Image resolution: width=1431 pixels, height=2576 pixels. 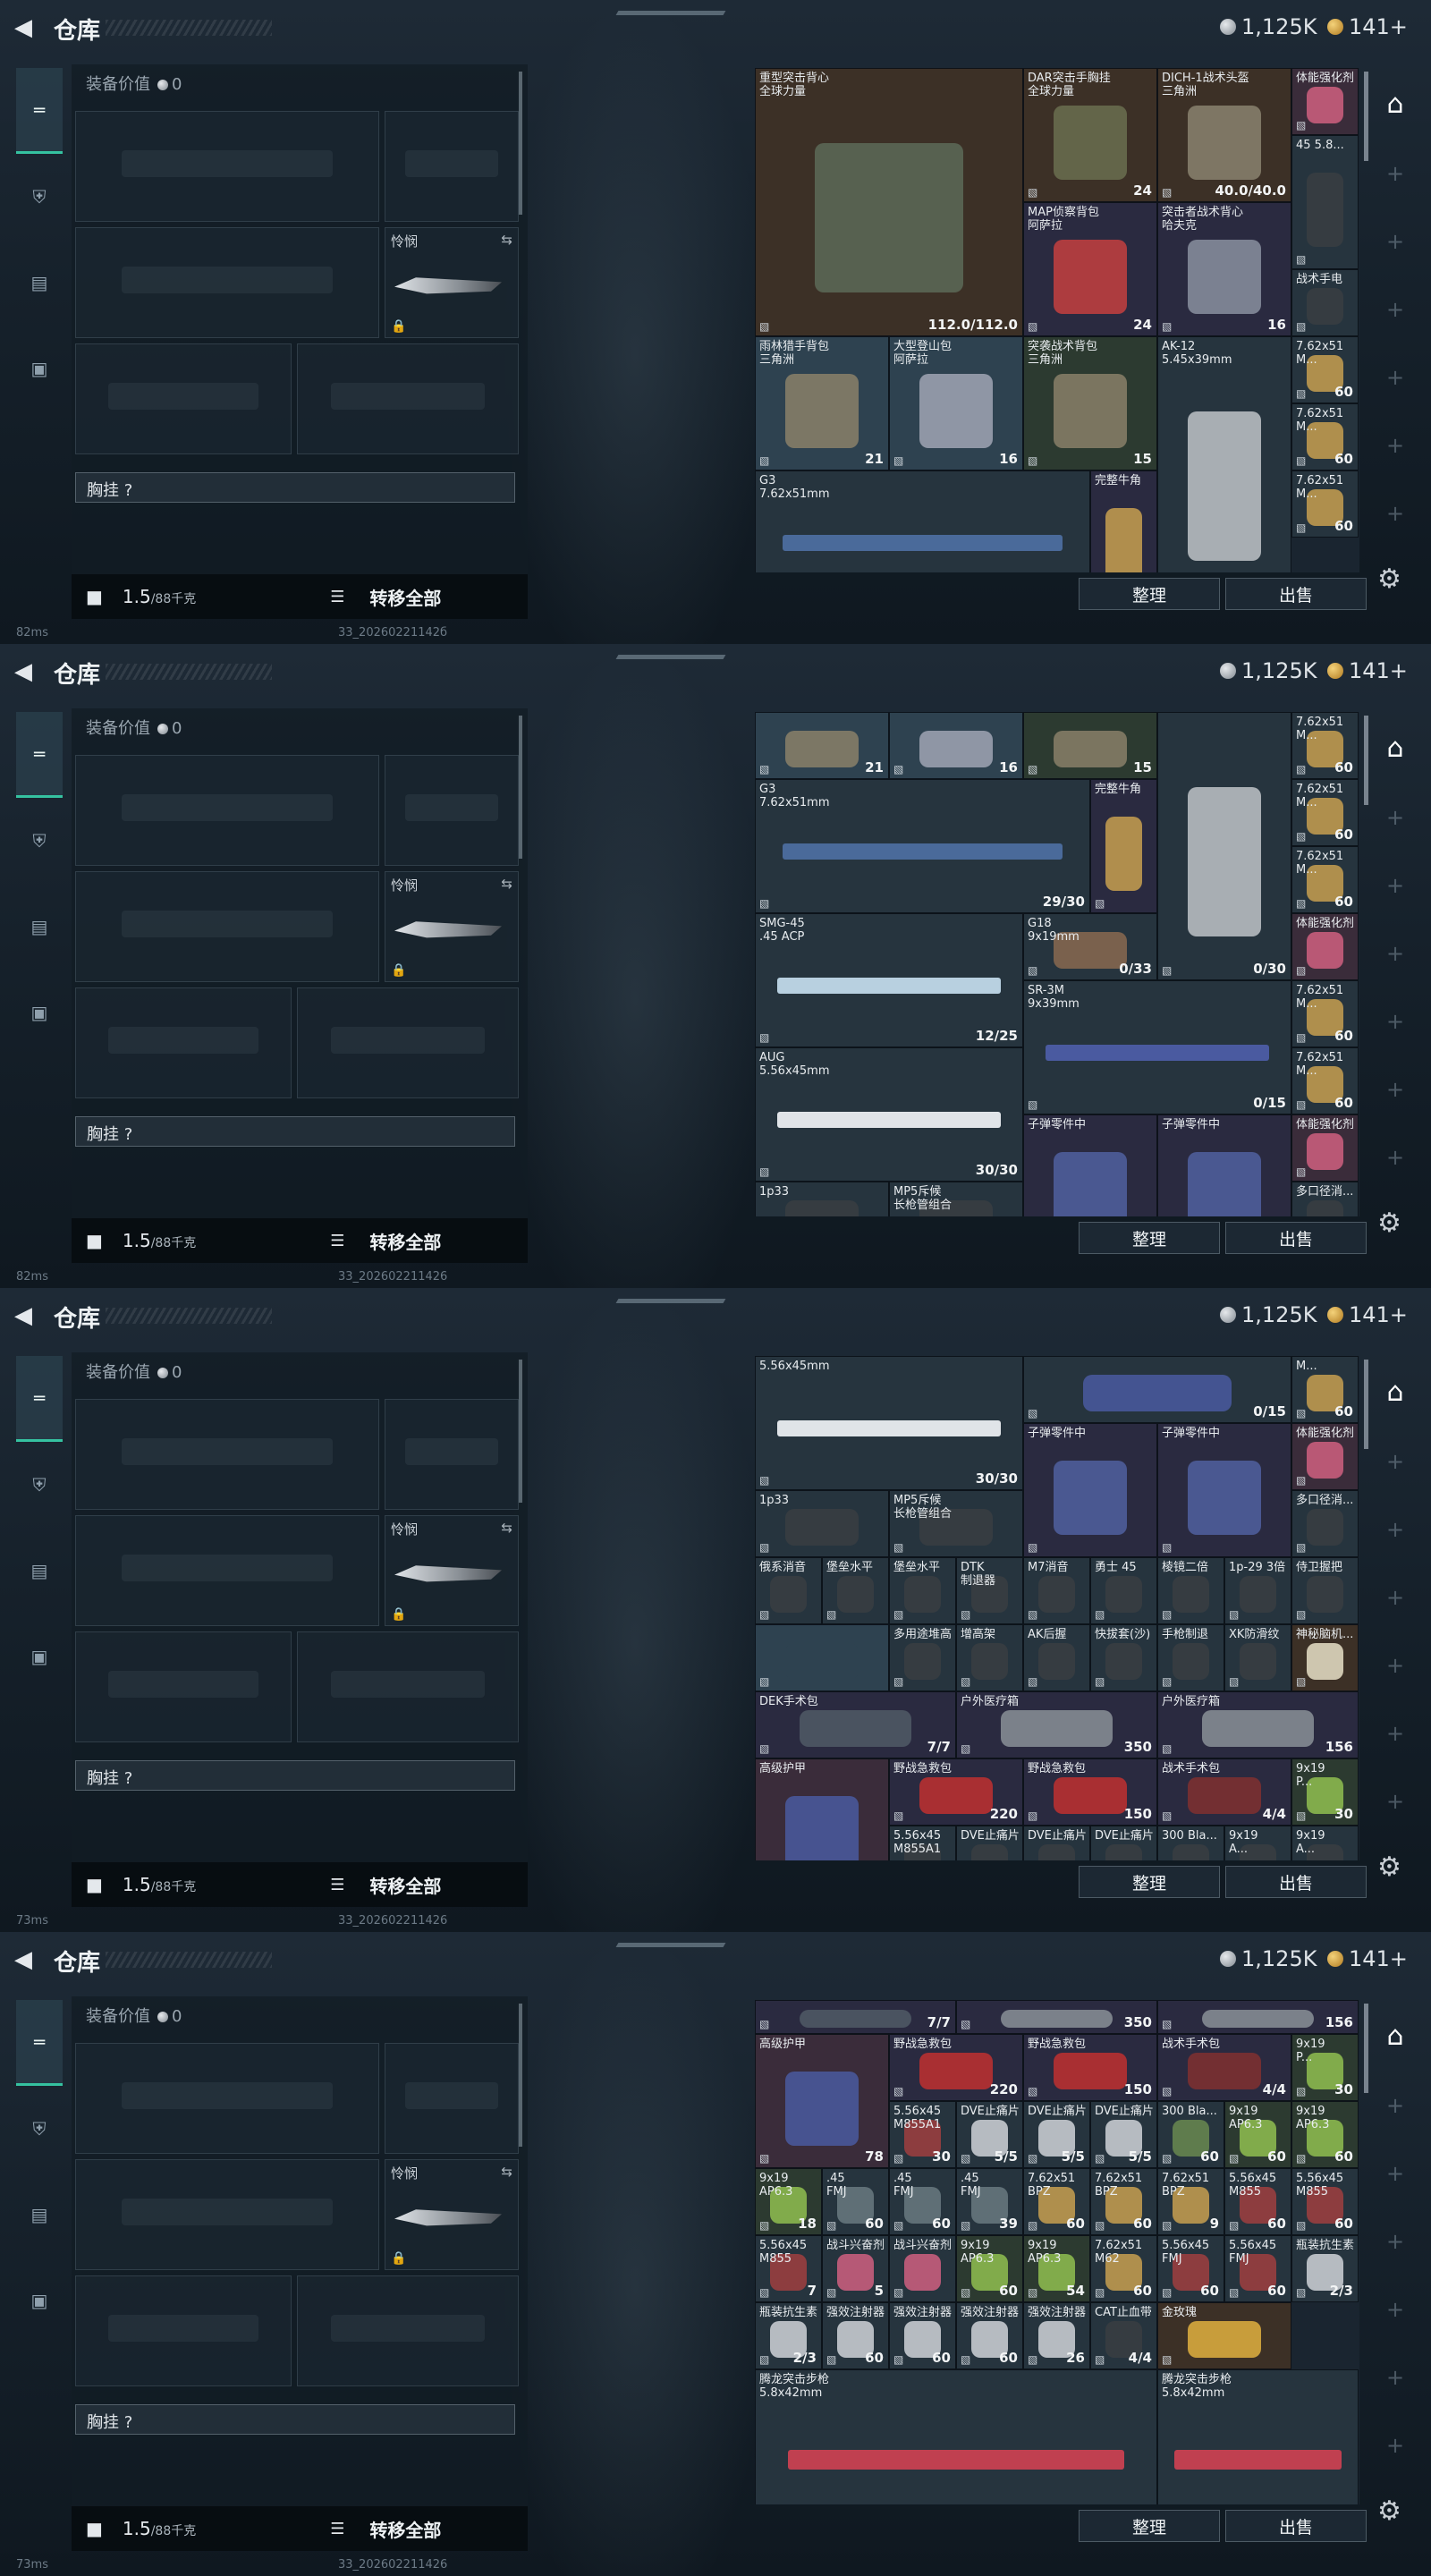 What do you see at coordinates (956, 745) in the screenshot?
I see `storage-item: 16 ▧` at bounding box center [956, 745].